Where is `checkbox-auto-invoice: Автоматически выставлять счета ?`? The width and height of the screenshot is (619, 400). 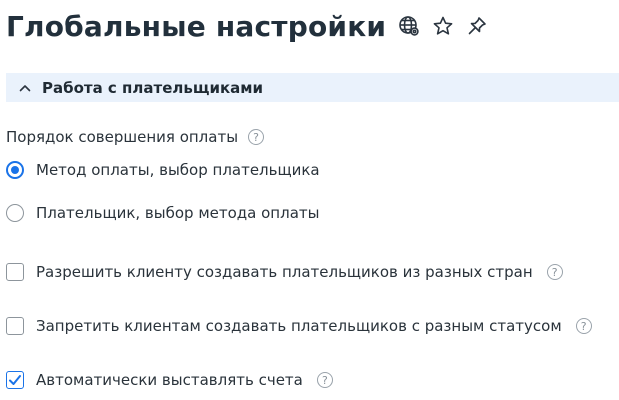 checkbox-auto-invoice: Автоматически выставлять счета ? is located at coordinates (169, 380).